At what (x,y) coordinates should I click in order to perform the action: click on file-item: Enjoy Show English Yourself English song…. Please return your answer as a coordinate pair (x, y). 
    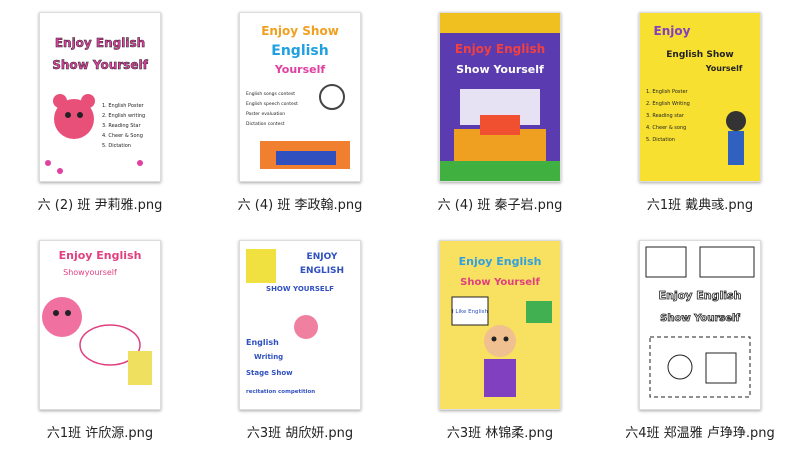
    Looking at the image, I should click on (300, 114).